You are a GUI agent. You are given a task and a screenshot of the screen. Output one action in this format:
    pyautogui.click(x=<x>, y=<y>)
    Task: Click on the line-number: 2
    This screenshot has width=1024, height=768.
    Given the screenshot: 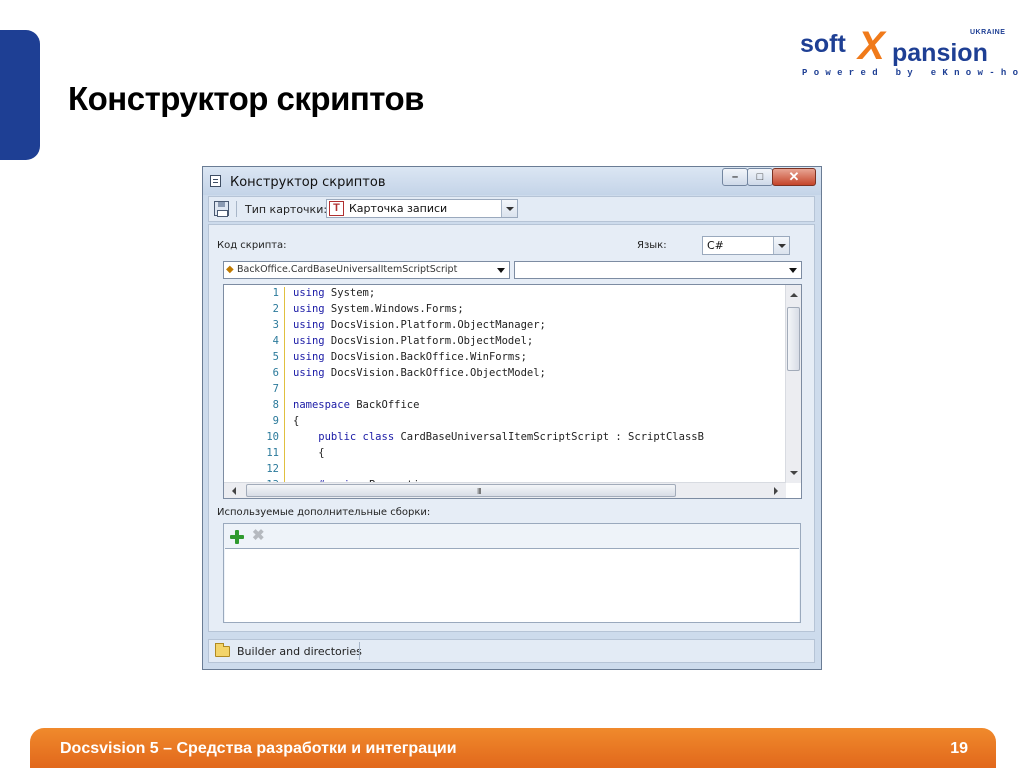 What is the action you would take?
    pyautogui.click(x=275, y=309)
    